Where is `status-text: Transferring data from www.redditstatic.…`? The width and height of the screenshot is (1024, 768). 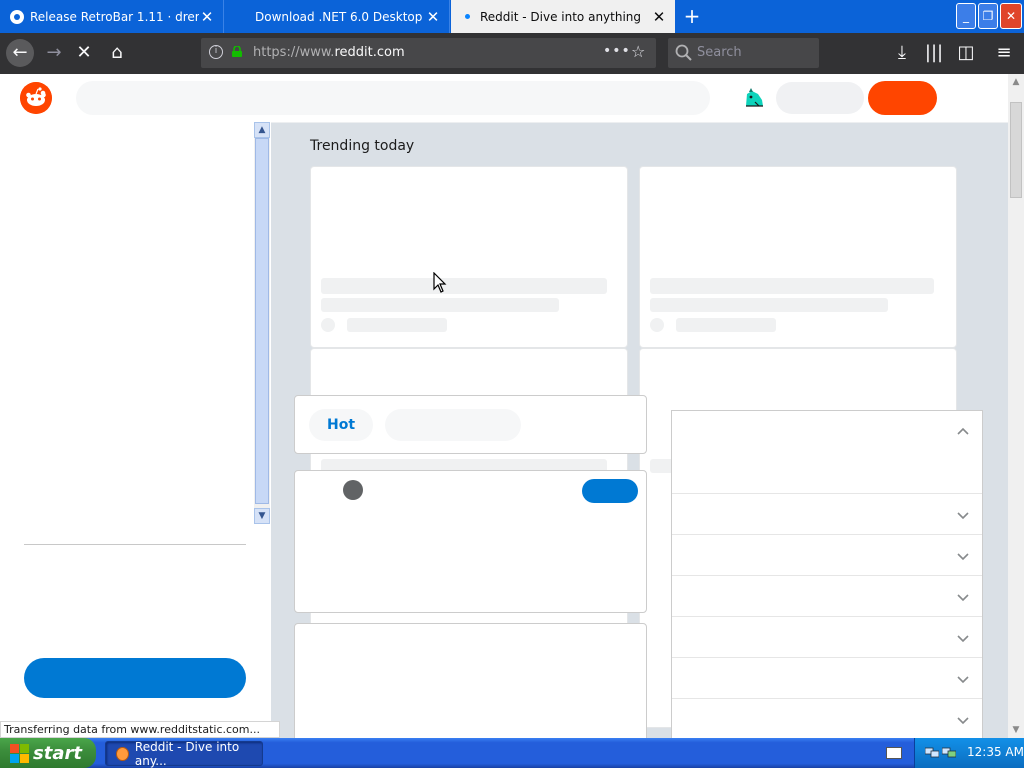 status-text: Transferring data from www.redditstatic.… is located at coordinates (140, 729).